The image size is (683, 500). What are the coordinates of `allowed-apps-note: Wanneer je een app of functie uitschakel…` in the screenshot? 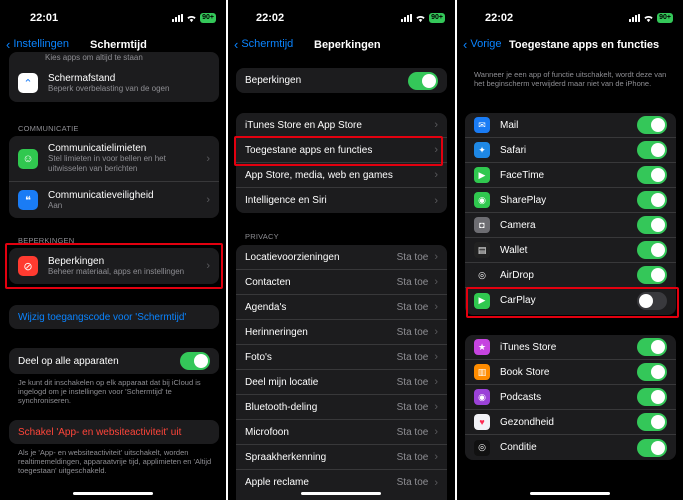 It's located at (570, 79).